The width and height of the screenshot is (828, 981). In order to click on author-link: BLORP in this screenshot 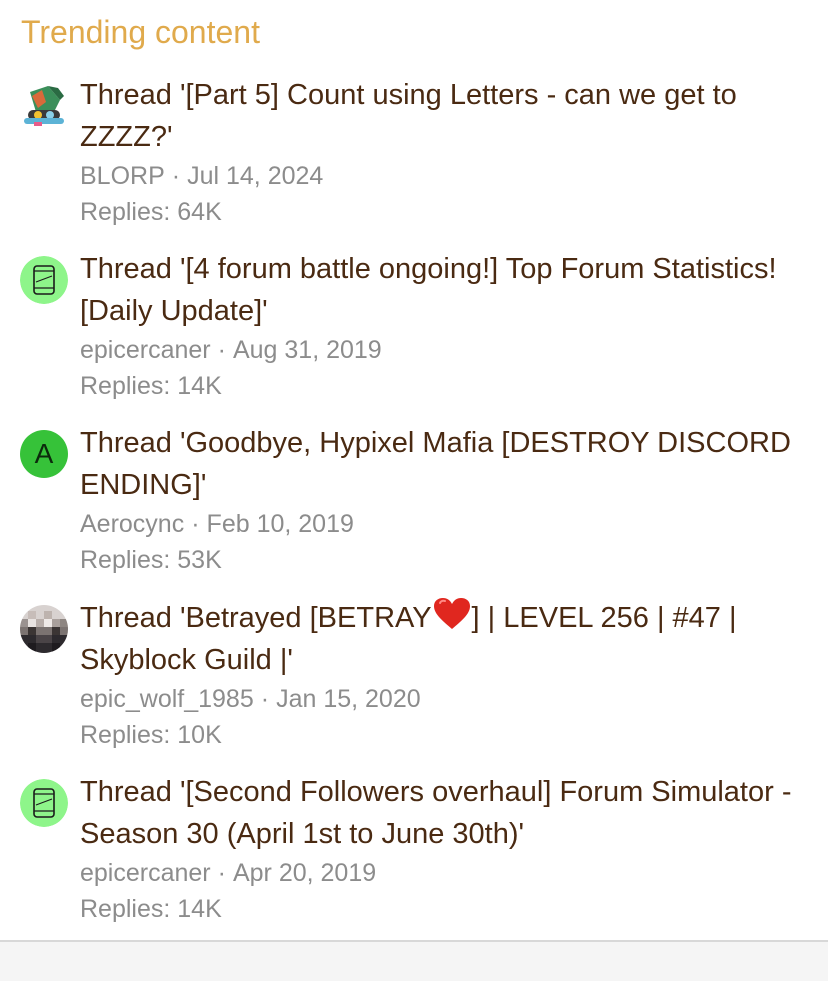, I will do `click(122, 176)`.